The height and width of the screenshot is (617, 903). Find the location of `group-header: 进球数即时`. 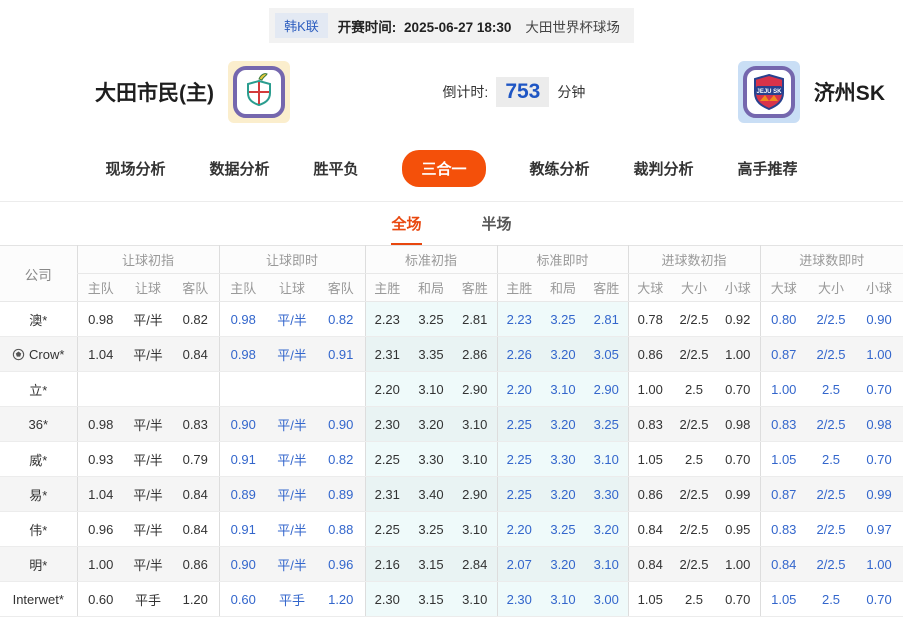

group-header: 进球数即时 is located at coordinates (831, 259).